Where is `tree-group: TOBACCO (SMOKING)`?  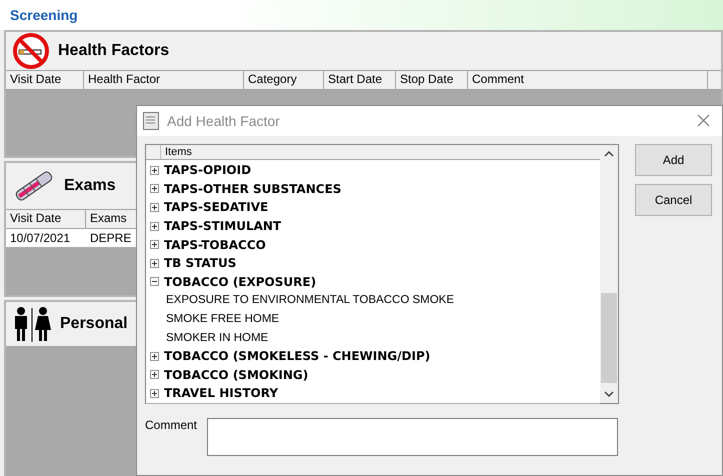 tree-group: TOBACCO (SMOKING) is located at coordinates (373, 375).